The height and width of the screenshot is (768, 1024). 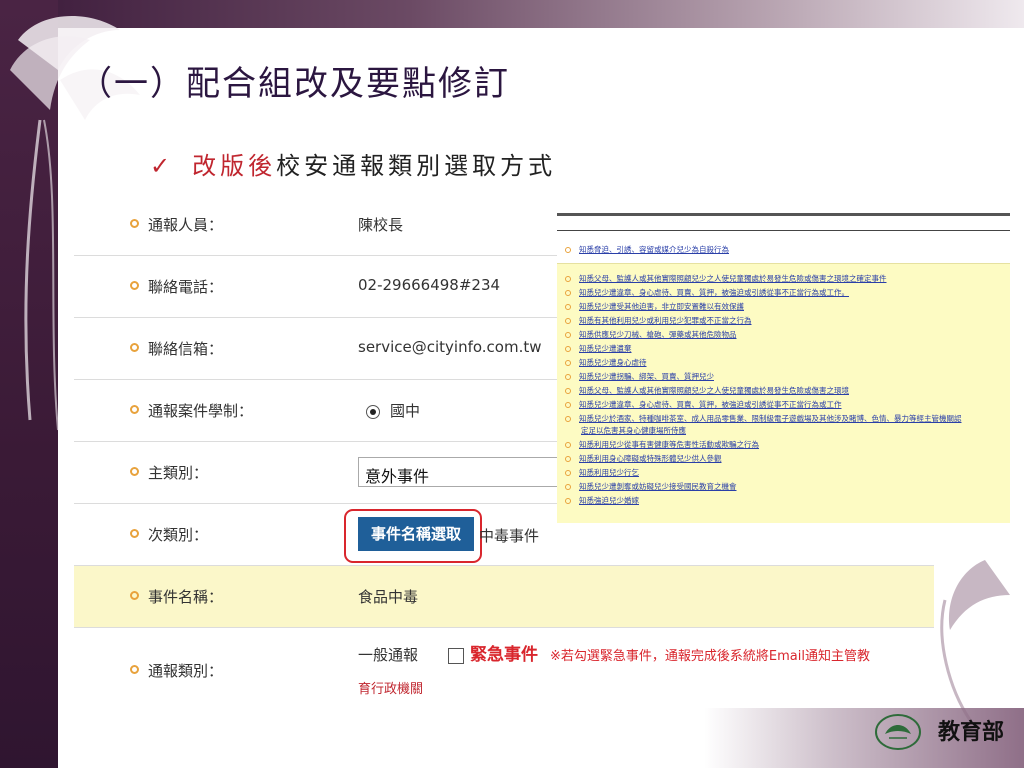 I want to click on form-row-event-name: 事件名稱： 食品中毒, so click(x=504, y=597).